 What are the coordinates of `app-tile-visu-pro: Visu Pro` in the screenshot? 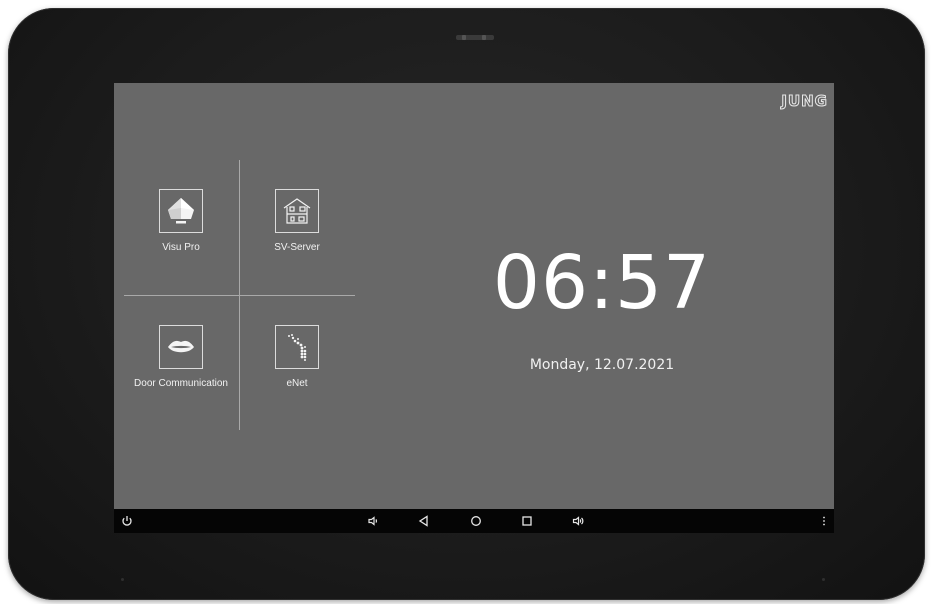 It's located at (181, 220).